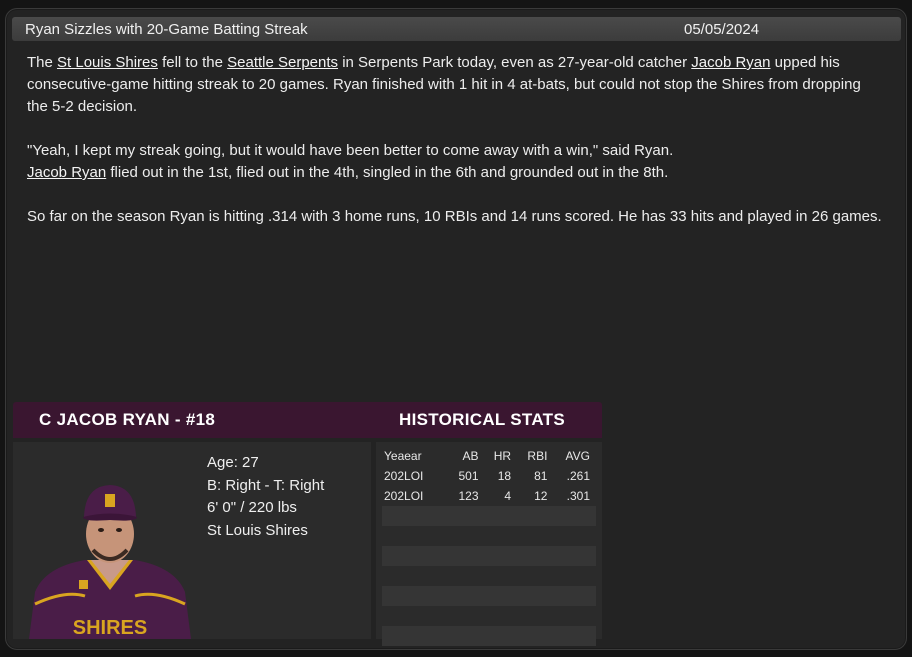  What do you see at coordinates (101, 530) in the screenshot?
I see `eye-left` at bounding box center [101, 530].